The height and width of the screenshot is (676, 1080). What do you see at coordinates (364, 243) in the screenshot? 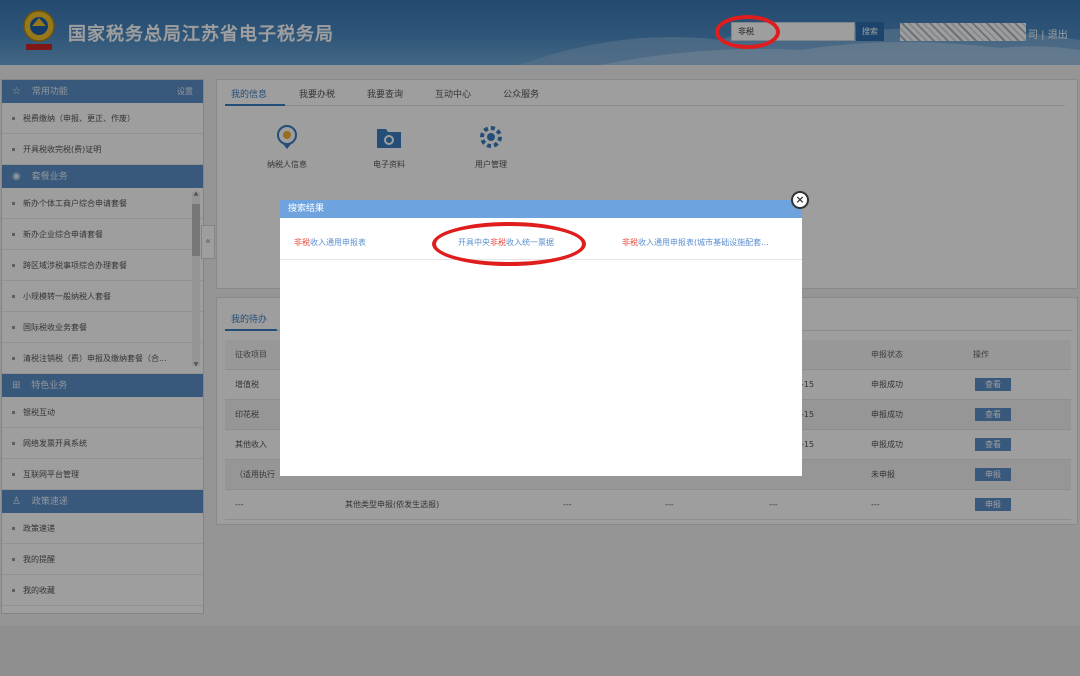
I see `search-result-link: 非税收入通用申报表` at bounding box center [364, 243].